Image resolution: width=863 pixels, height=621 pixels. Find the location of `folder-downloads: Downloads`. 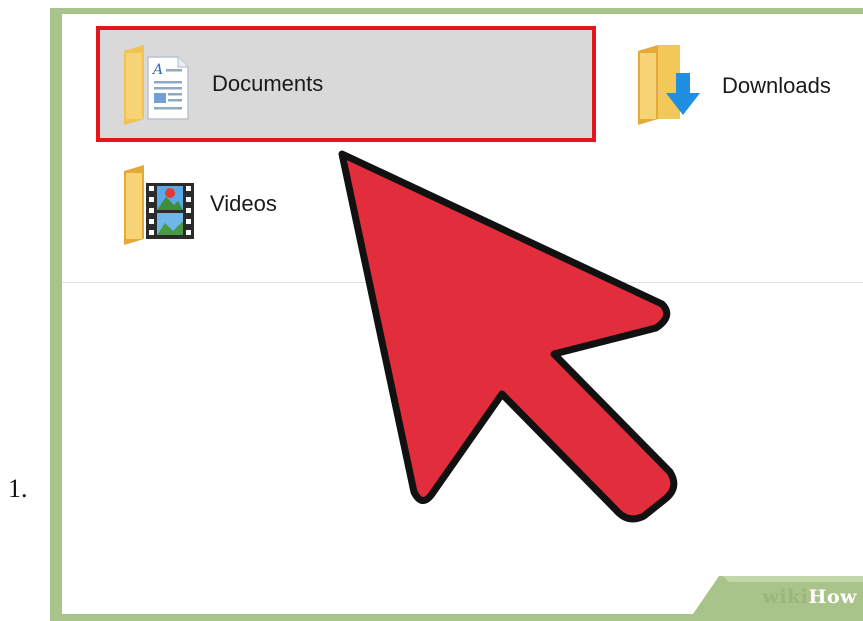

folder-downloads: Downloads is located at coordinates (742, 86).